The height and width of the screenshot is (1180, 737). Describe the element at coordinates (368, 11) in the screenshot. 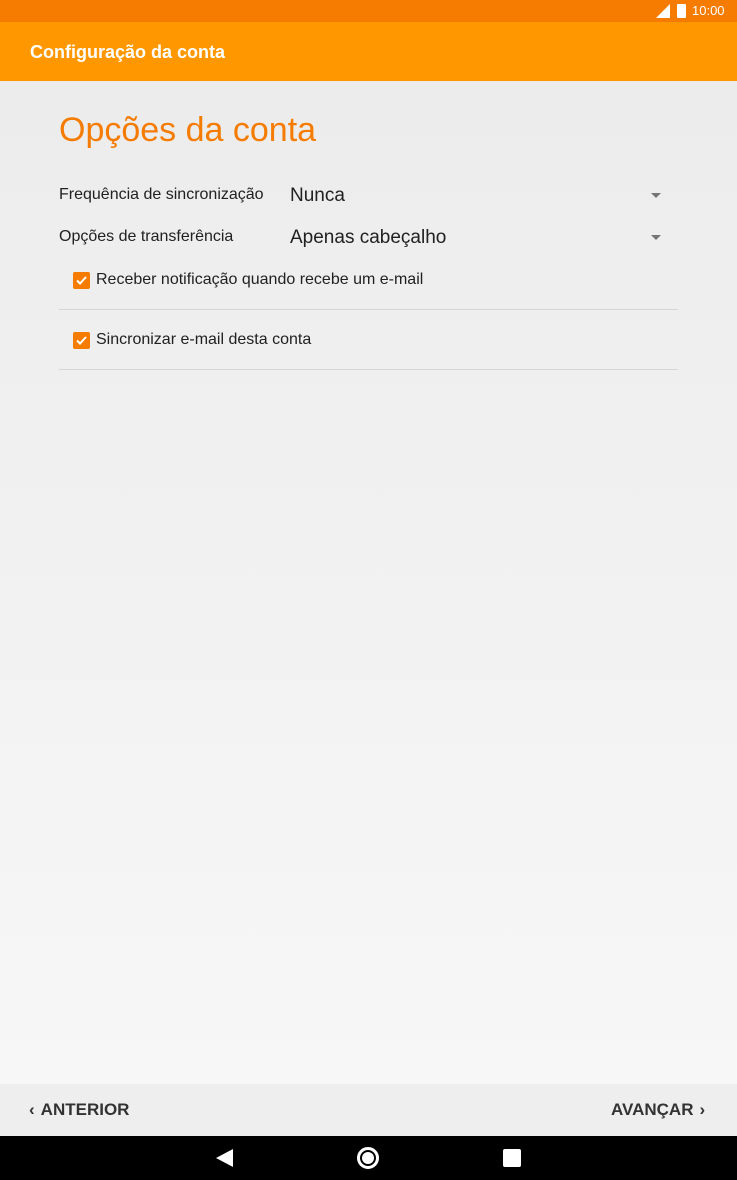

I see `status-bar: 10:00` at that location.